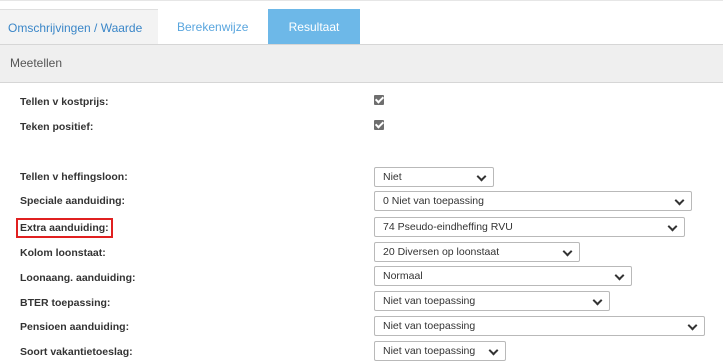 The image size is (723, 363). What do you see at coordinates (448, 227) in the screenshot?
I see `select-value: 74 Pseudo-eindheffing RVU` at bounding box center [448, 227].